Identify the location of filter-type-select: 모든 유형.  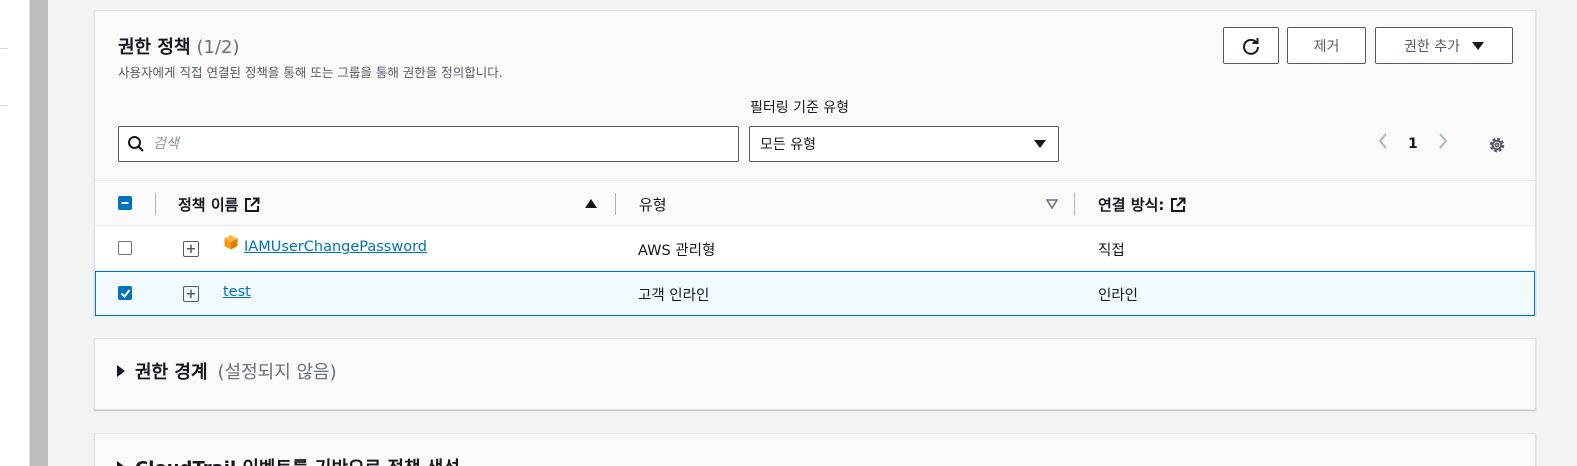
(904, 144).